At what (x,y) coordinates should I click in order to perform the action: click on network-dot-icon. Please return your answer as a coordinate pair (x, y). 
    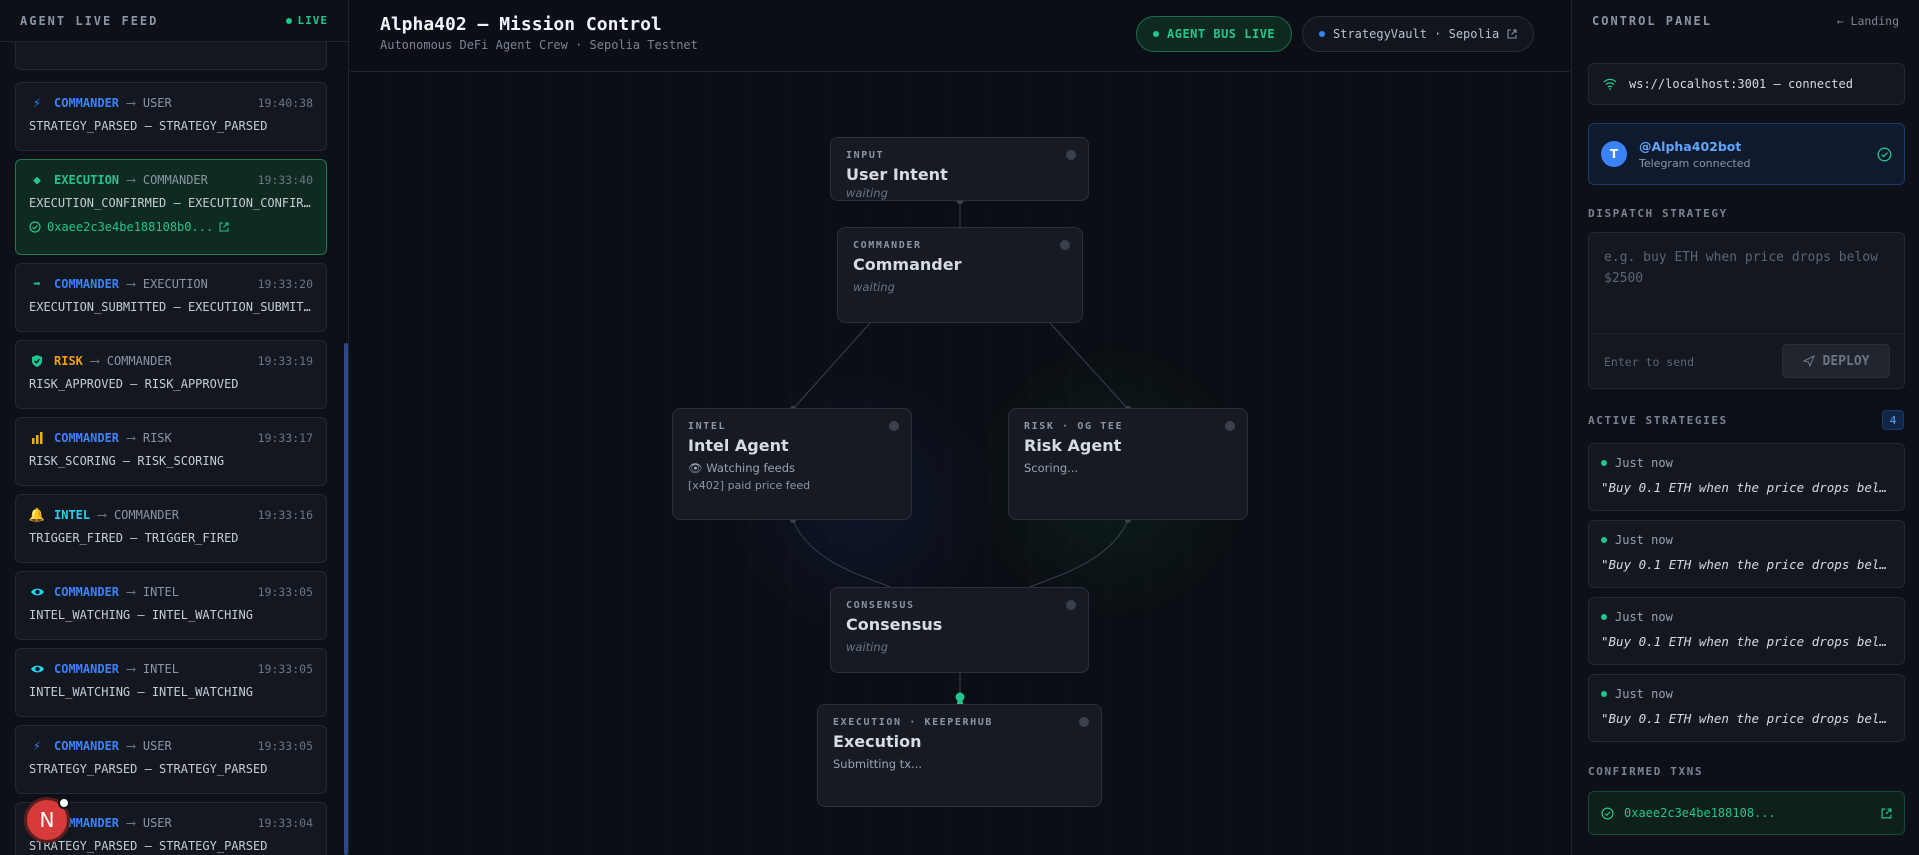
    Looking at the image, I should click on (1322, 34).